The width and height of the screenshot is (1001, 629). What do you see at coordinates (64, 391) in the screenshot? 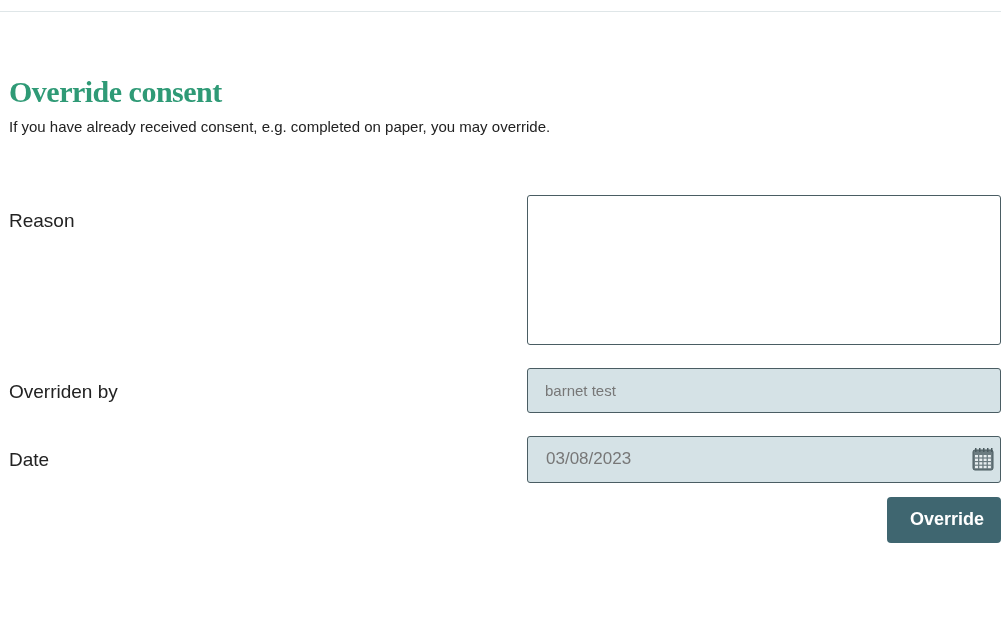
I see `field-label: Overriden by` at bounding box center [64, 391].